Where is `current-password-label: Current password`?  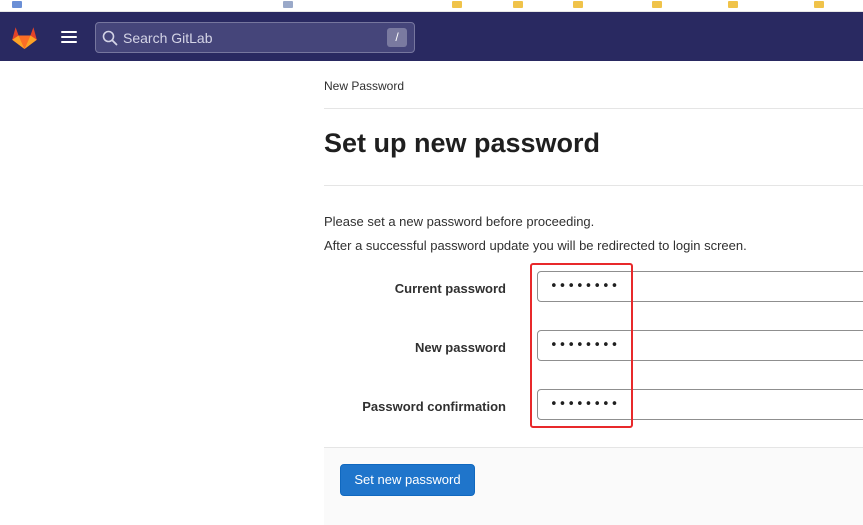
current-password-label: Current password is located at coordinates (450, 288).